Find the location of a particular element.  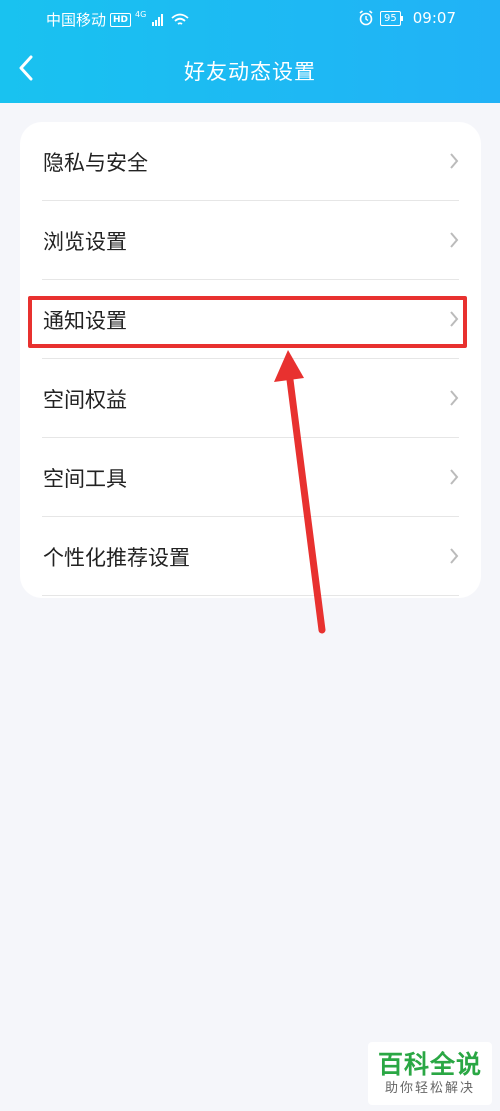

watermark-subtitle: 助你轻松解决 is located at coordinates (429, 1088).